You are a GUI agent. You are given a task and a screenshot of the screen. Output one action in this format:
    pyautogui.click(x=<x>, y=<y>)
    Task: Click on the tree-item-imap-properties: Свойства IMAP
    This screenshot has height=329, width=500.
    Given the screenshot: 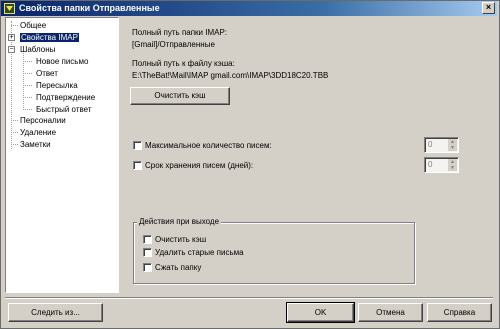 What is the action you would take?
    pyautogui.click(x=49, y=37)
    